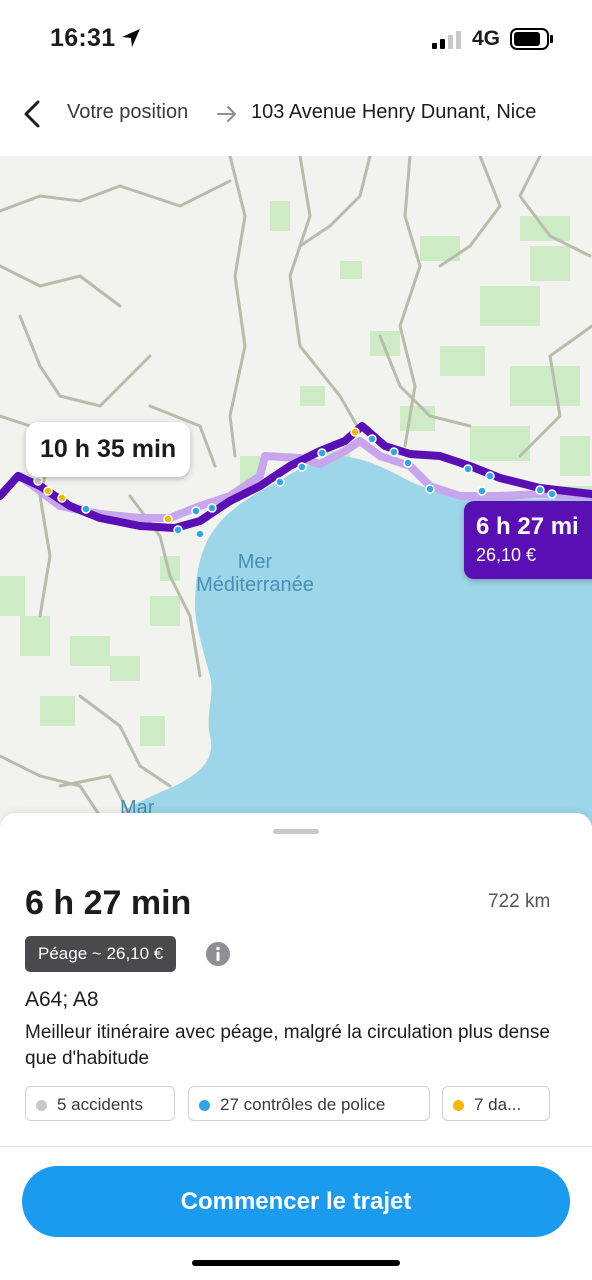 The height and width of the screenshot is (1280, 592). Describe the element at coordinates (62, 999) in the screenshot. I see `route-roads: A64; A8` at that location.